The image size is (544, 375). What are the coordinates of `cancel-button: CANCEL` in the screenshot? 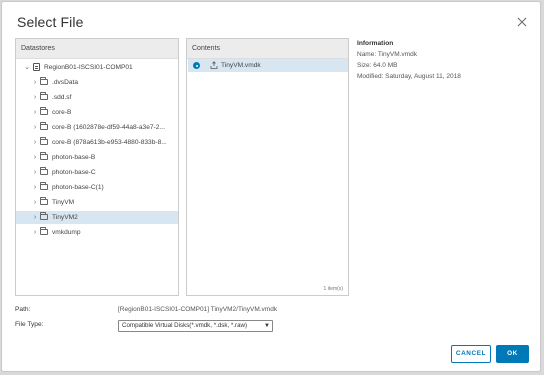 It's located at (471, 354).